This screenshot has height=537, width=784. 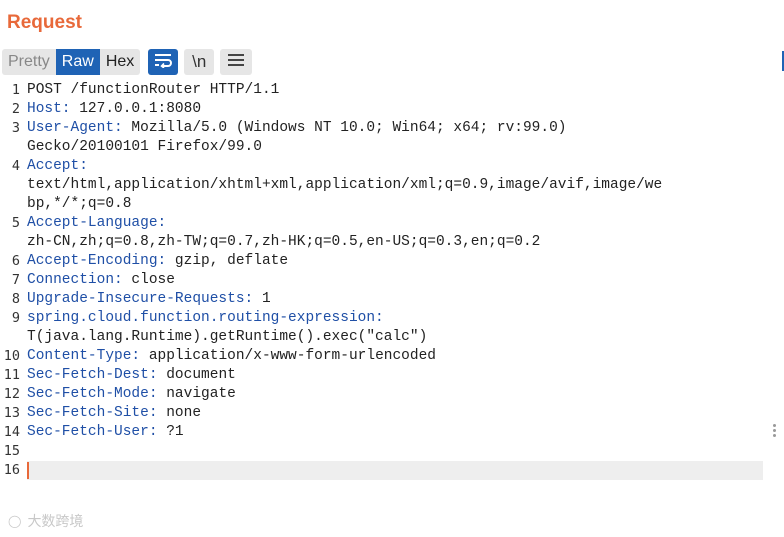 What do you see at coordinates (15, 318) in the screenshot?
I see `line-number: 9` at bounding box center [15, 318].